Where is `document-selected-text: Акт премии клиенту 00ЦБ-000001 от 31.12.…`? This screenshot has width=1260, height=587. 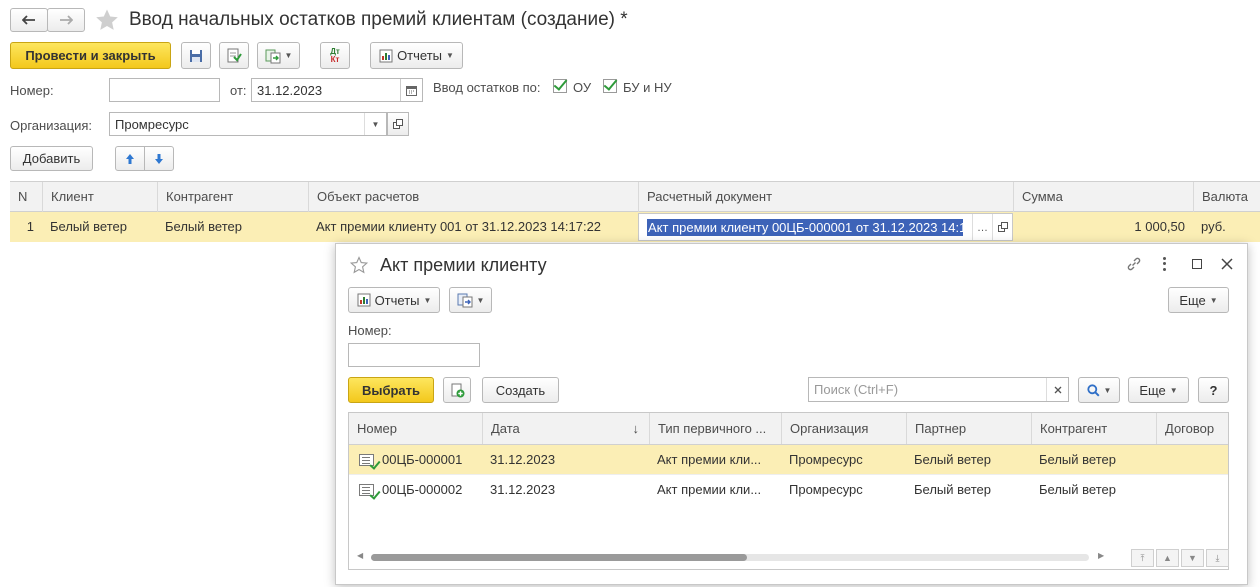 document-selected-text: Акт премии клиенту 00ЦБ-000001 от 31.12.… is located at coordinates (805, 227).